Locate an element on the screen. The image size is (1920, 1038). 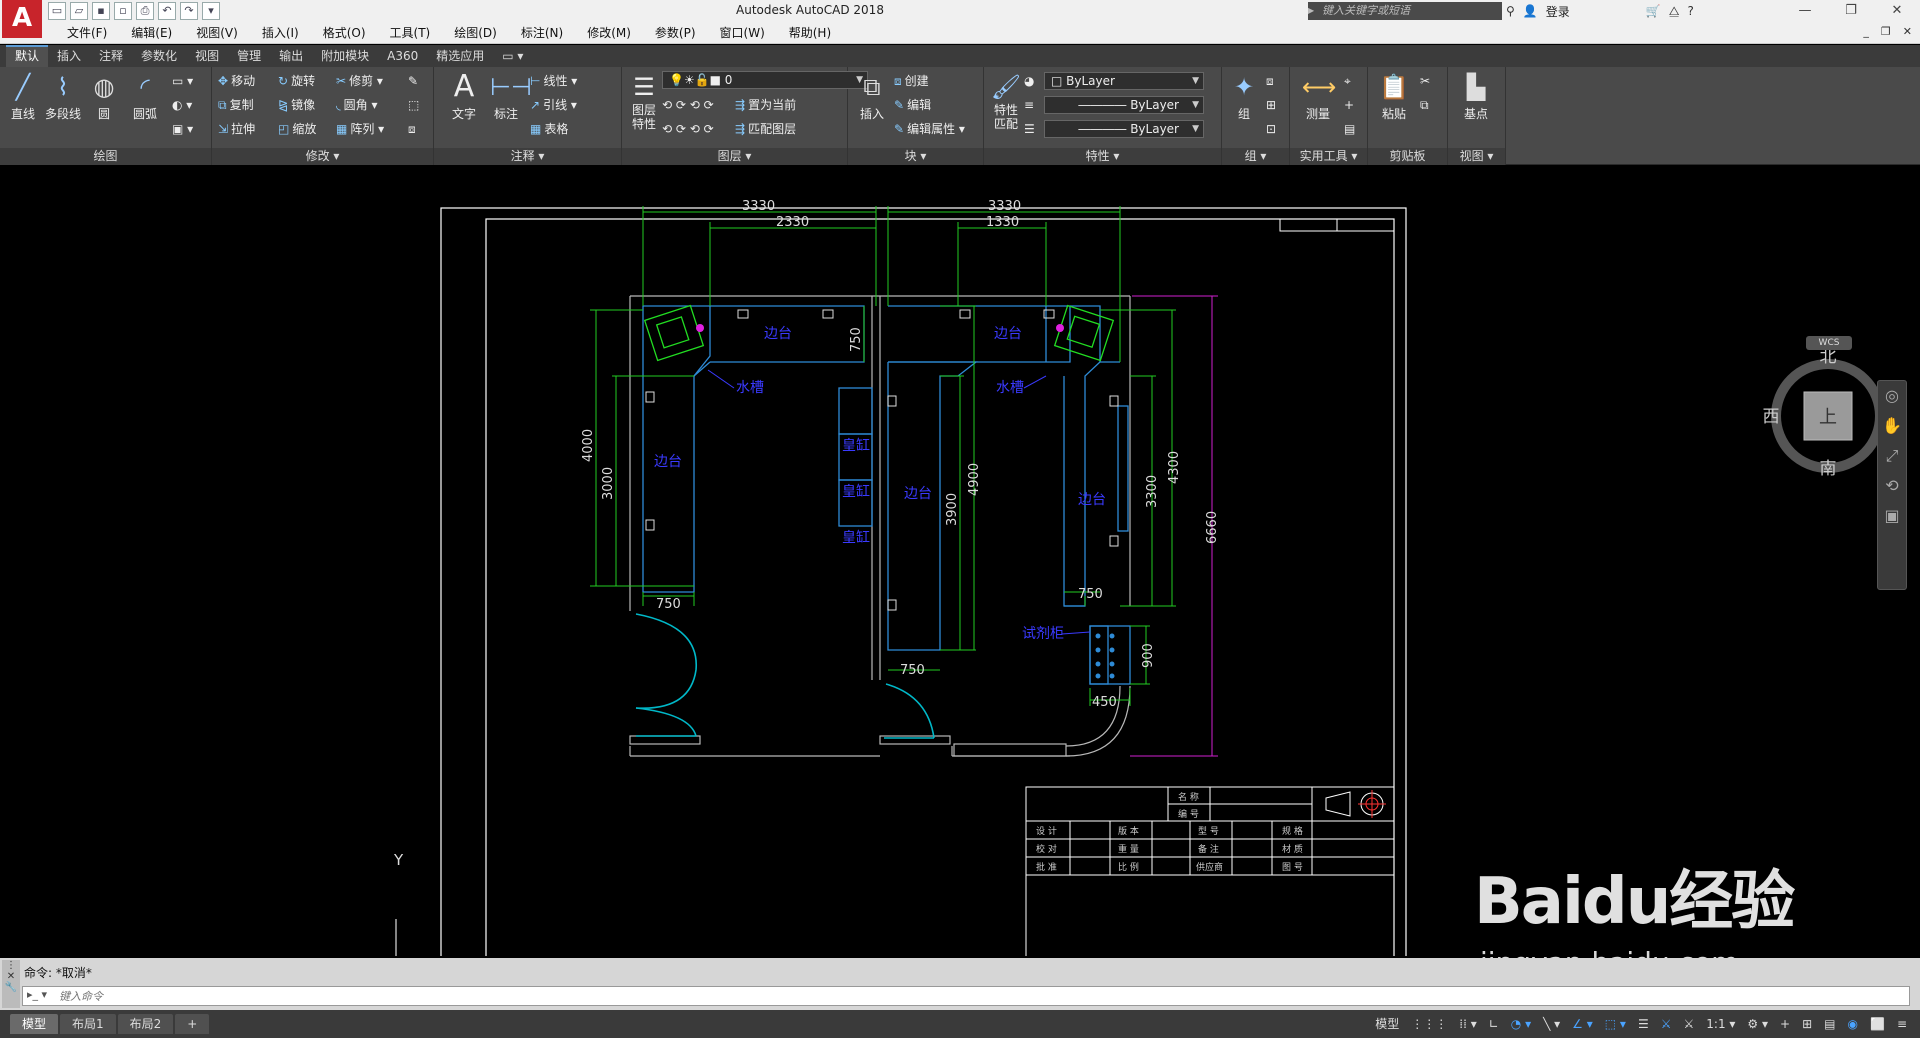
doc-minimize-icon: _ is located at coordinates (1866, 31).